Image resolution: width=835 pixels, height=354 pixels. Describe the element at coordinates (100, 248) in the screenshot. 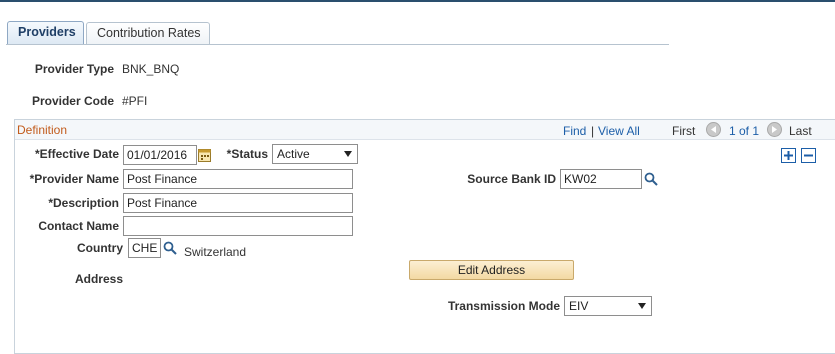

I see `country-label: Country` at that location.